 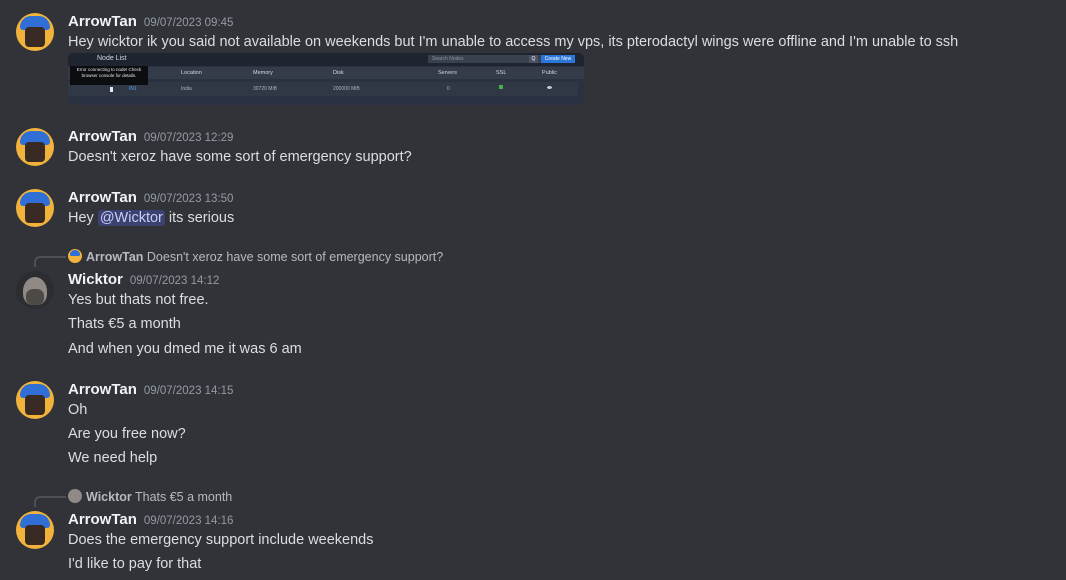 I want to click on message-header: ArrowTan 09/07/2023 14:15, so click(x=150, y=390).